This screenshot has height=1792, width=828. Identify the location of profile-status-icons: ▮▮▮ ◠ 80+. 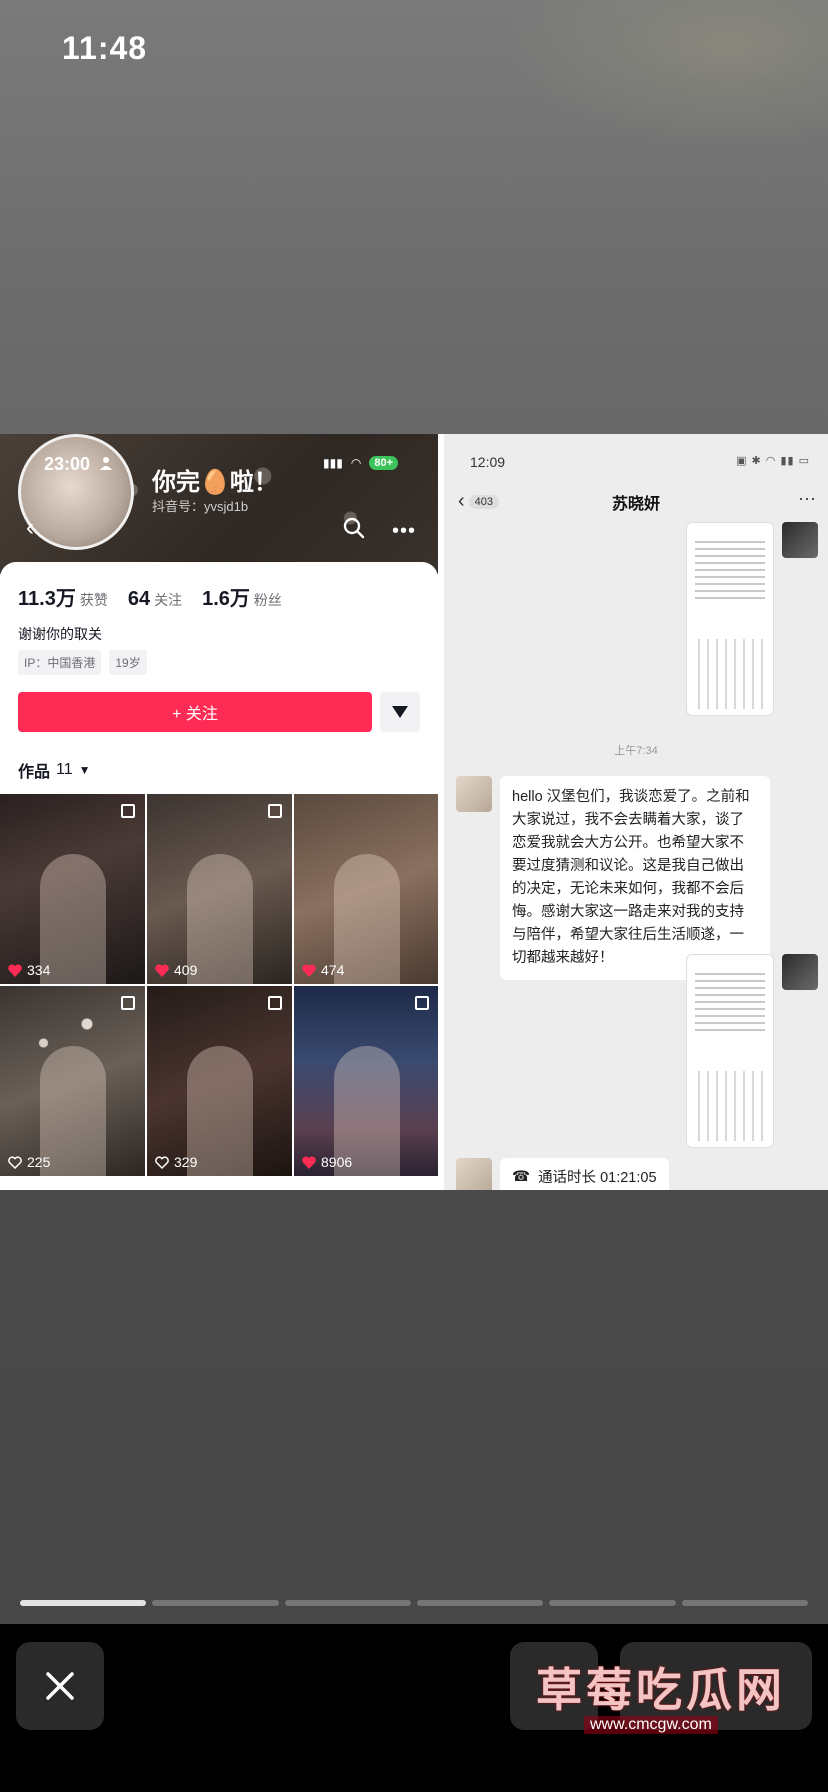
(360, 463).